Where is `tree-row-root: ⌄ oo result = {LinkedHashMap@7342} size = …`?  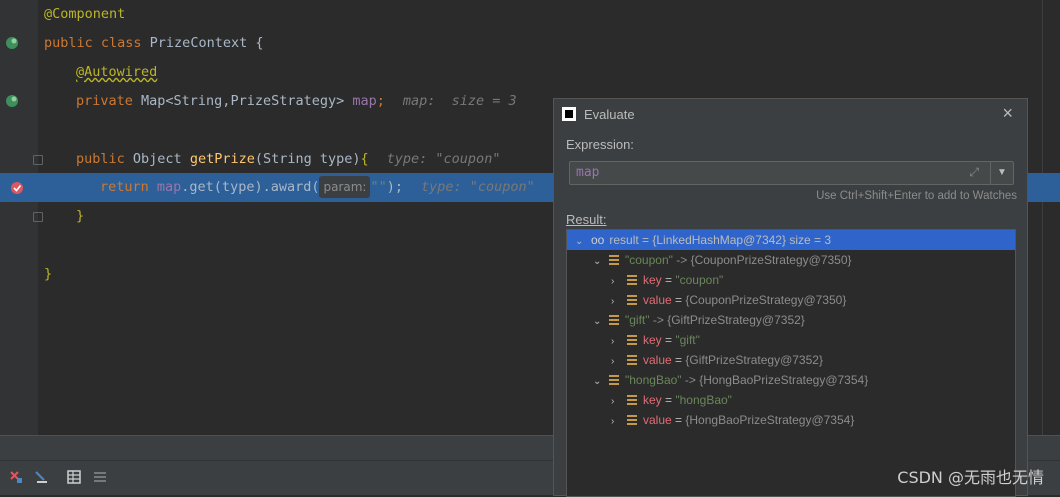
tree-row-root: ⌄ oo result = {LinkedHashMap@7342} size = … is located at coordinates (791, 240).